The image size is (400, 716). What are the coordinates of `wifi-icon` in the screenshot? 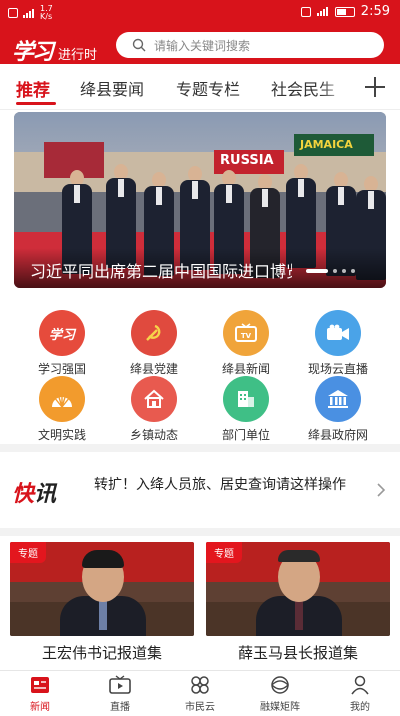 It's located at (29, 13).